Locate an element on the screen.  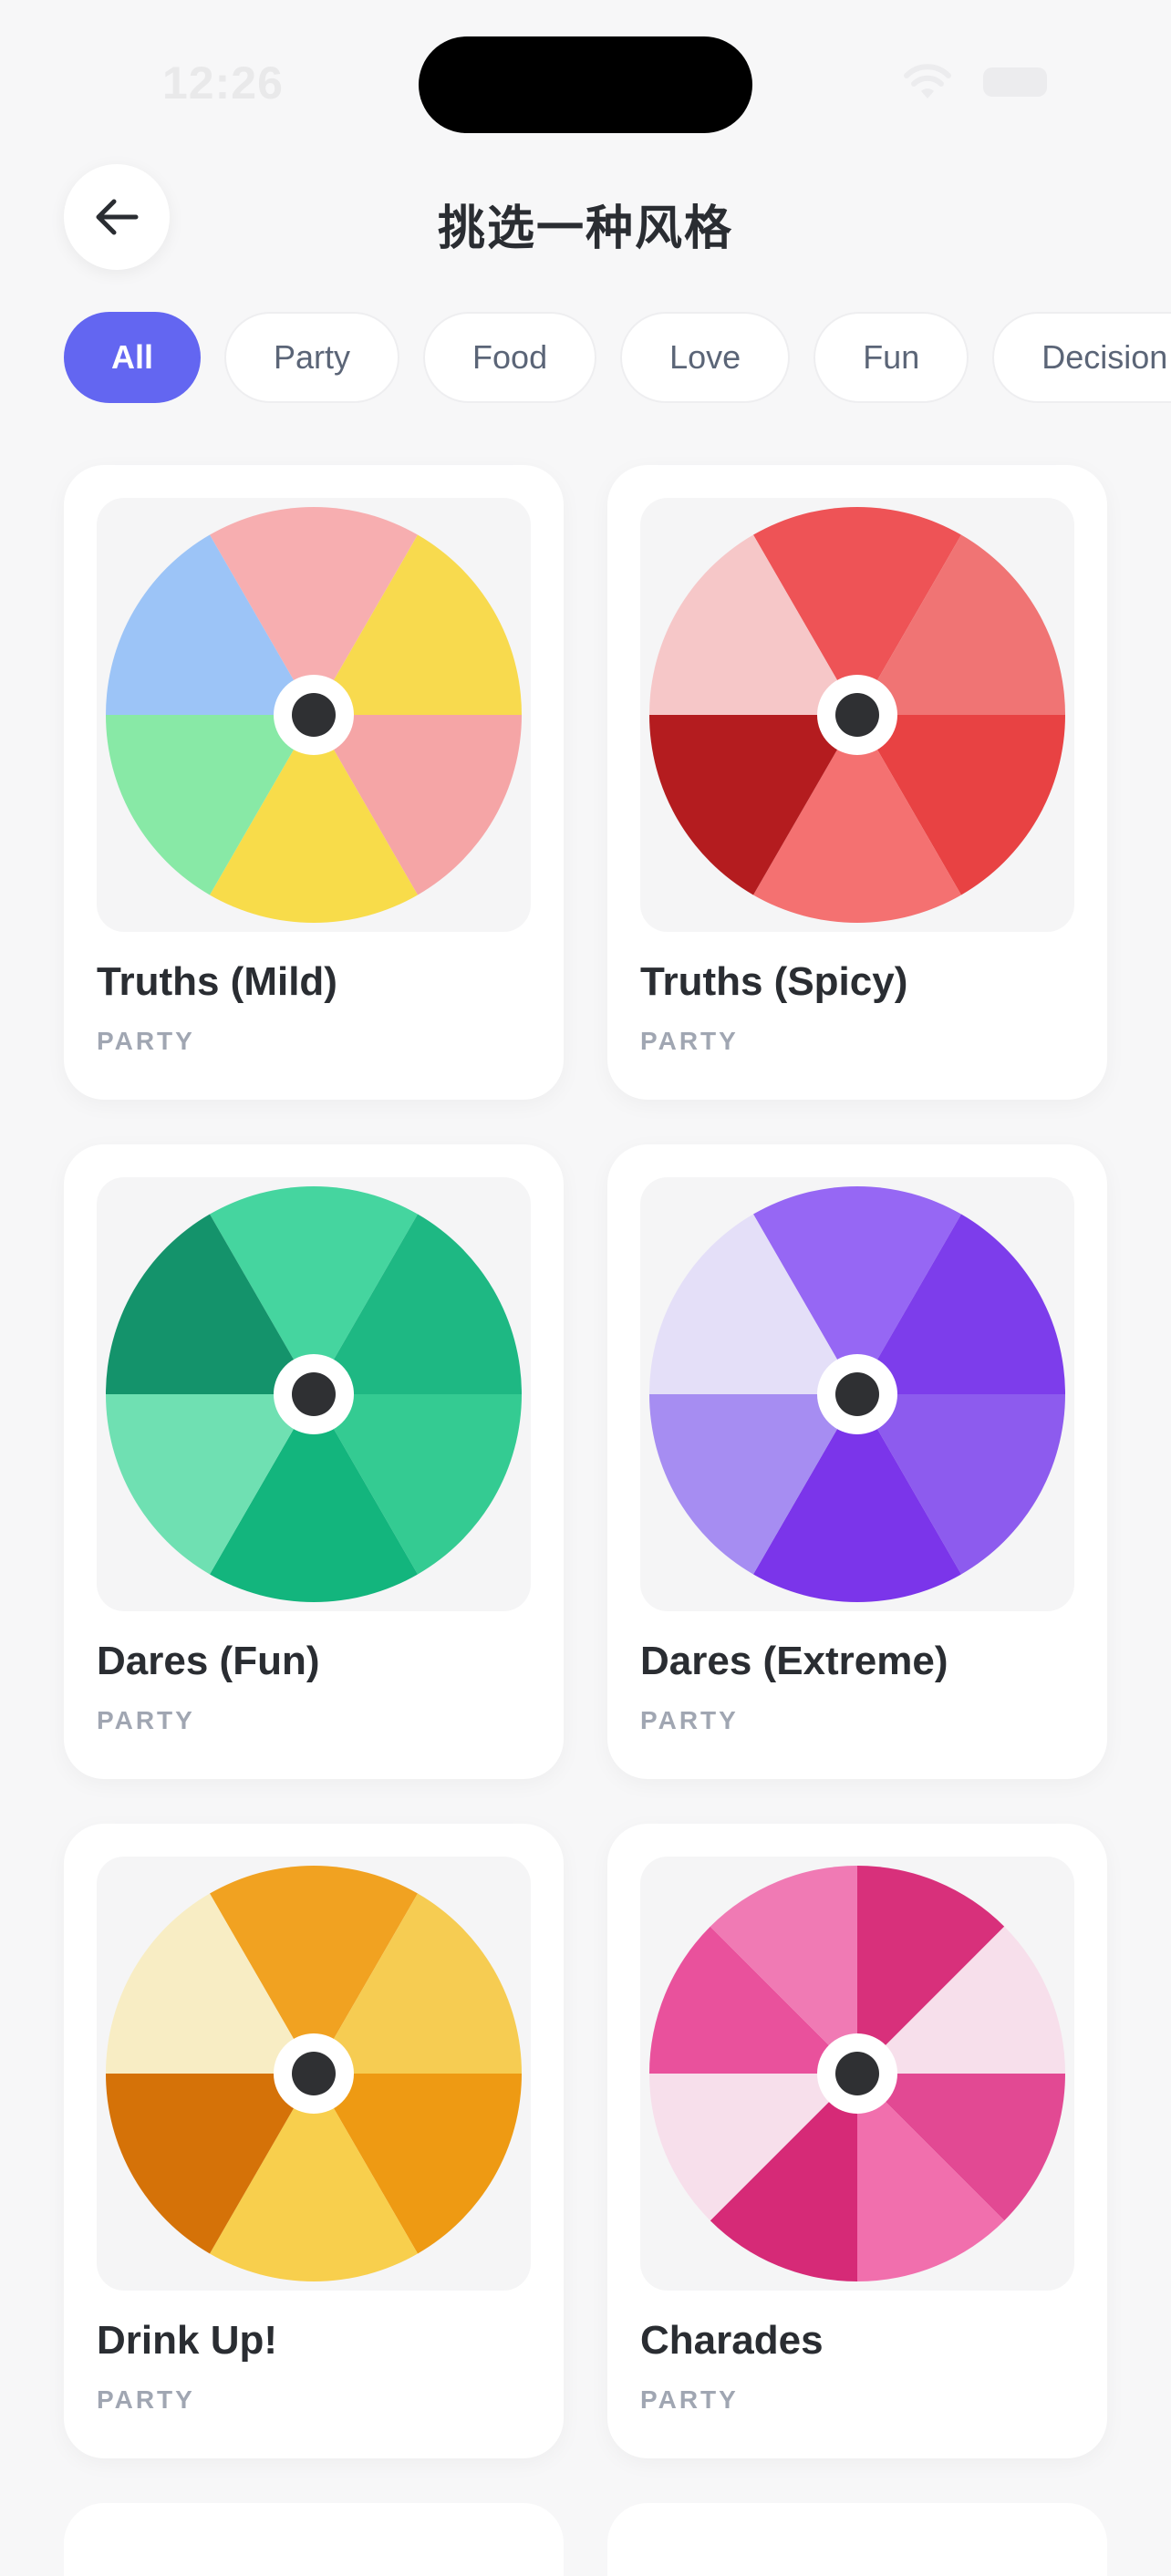
style-card: Dares (Extreme) PARTY is located at coordinates (857, 1461).